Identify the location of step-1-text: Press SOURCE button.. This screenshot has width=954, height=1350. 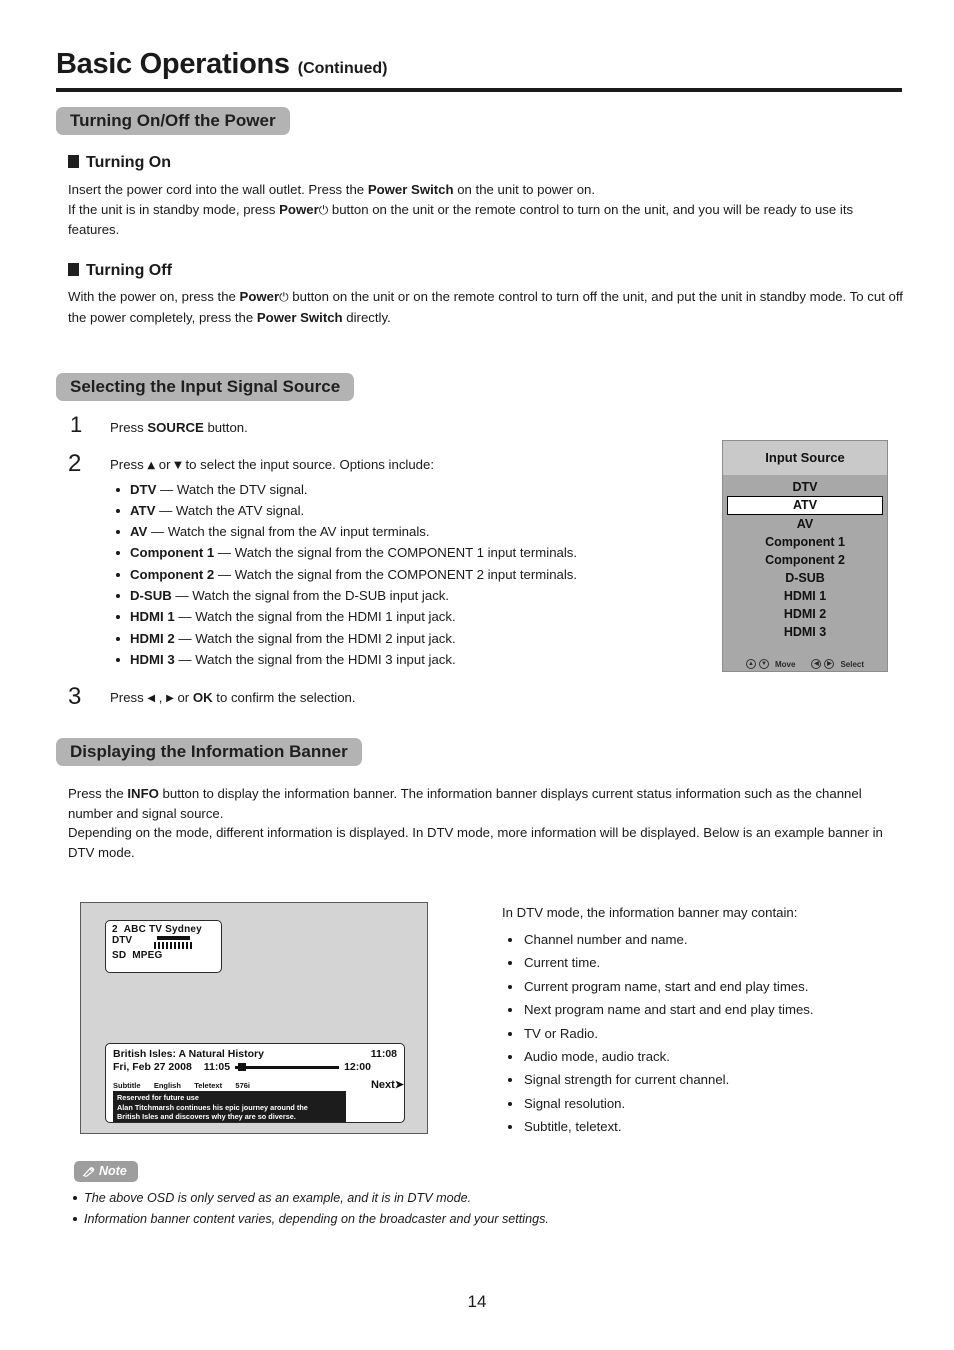
(179, 428).